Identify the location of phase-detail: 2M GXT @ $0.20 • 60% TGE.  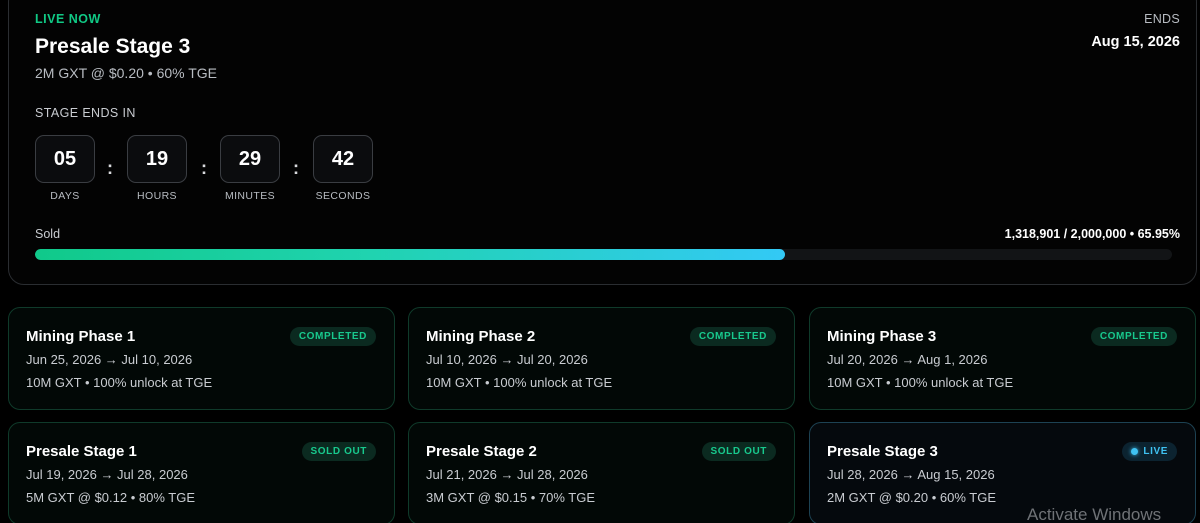
(912, 497).